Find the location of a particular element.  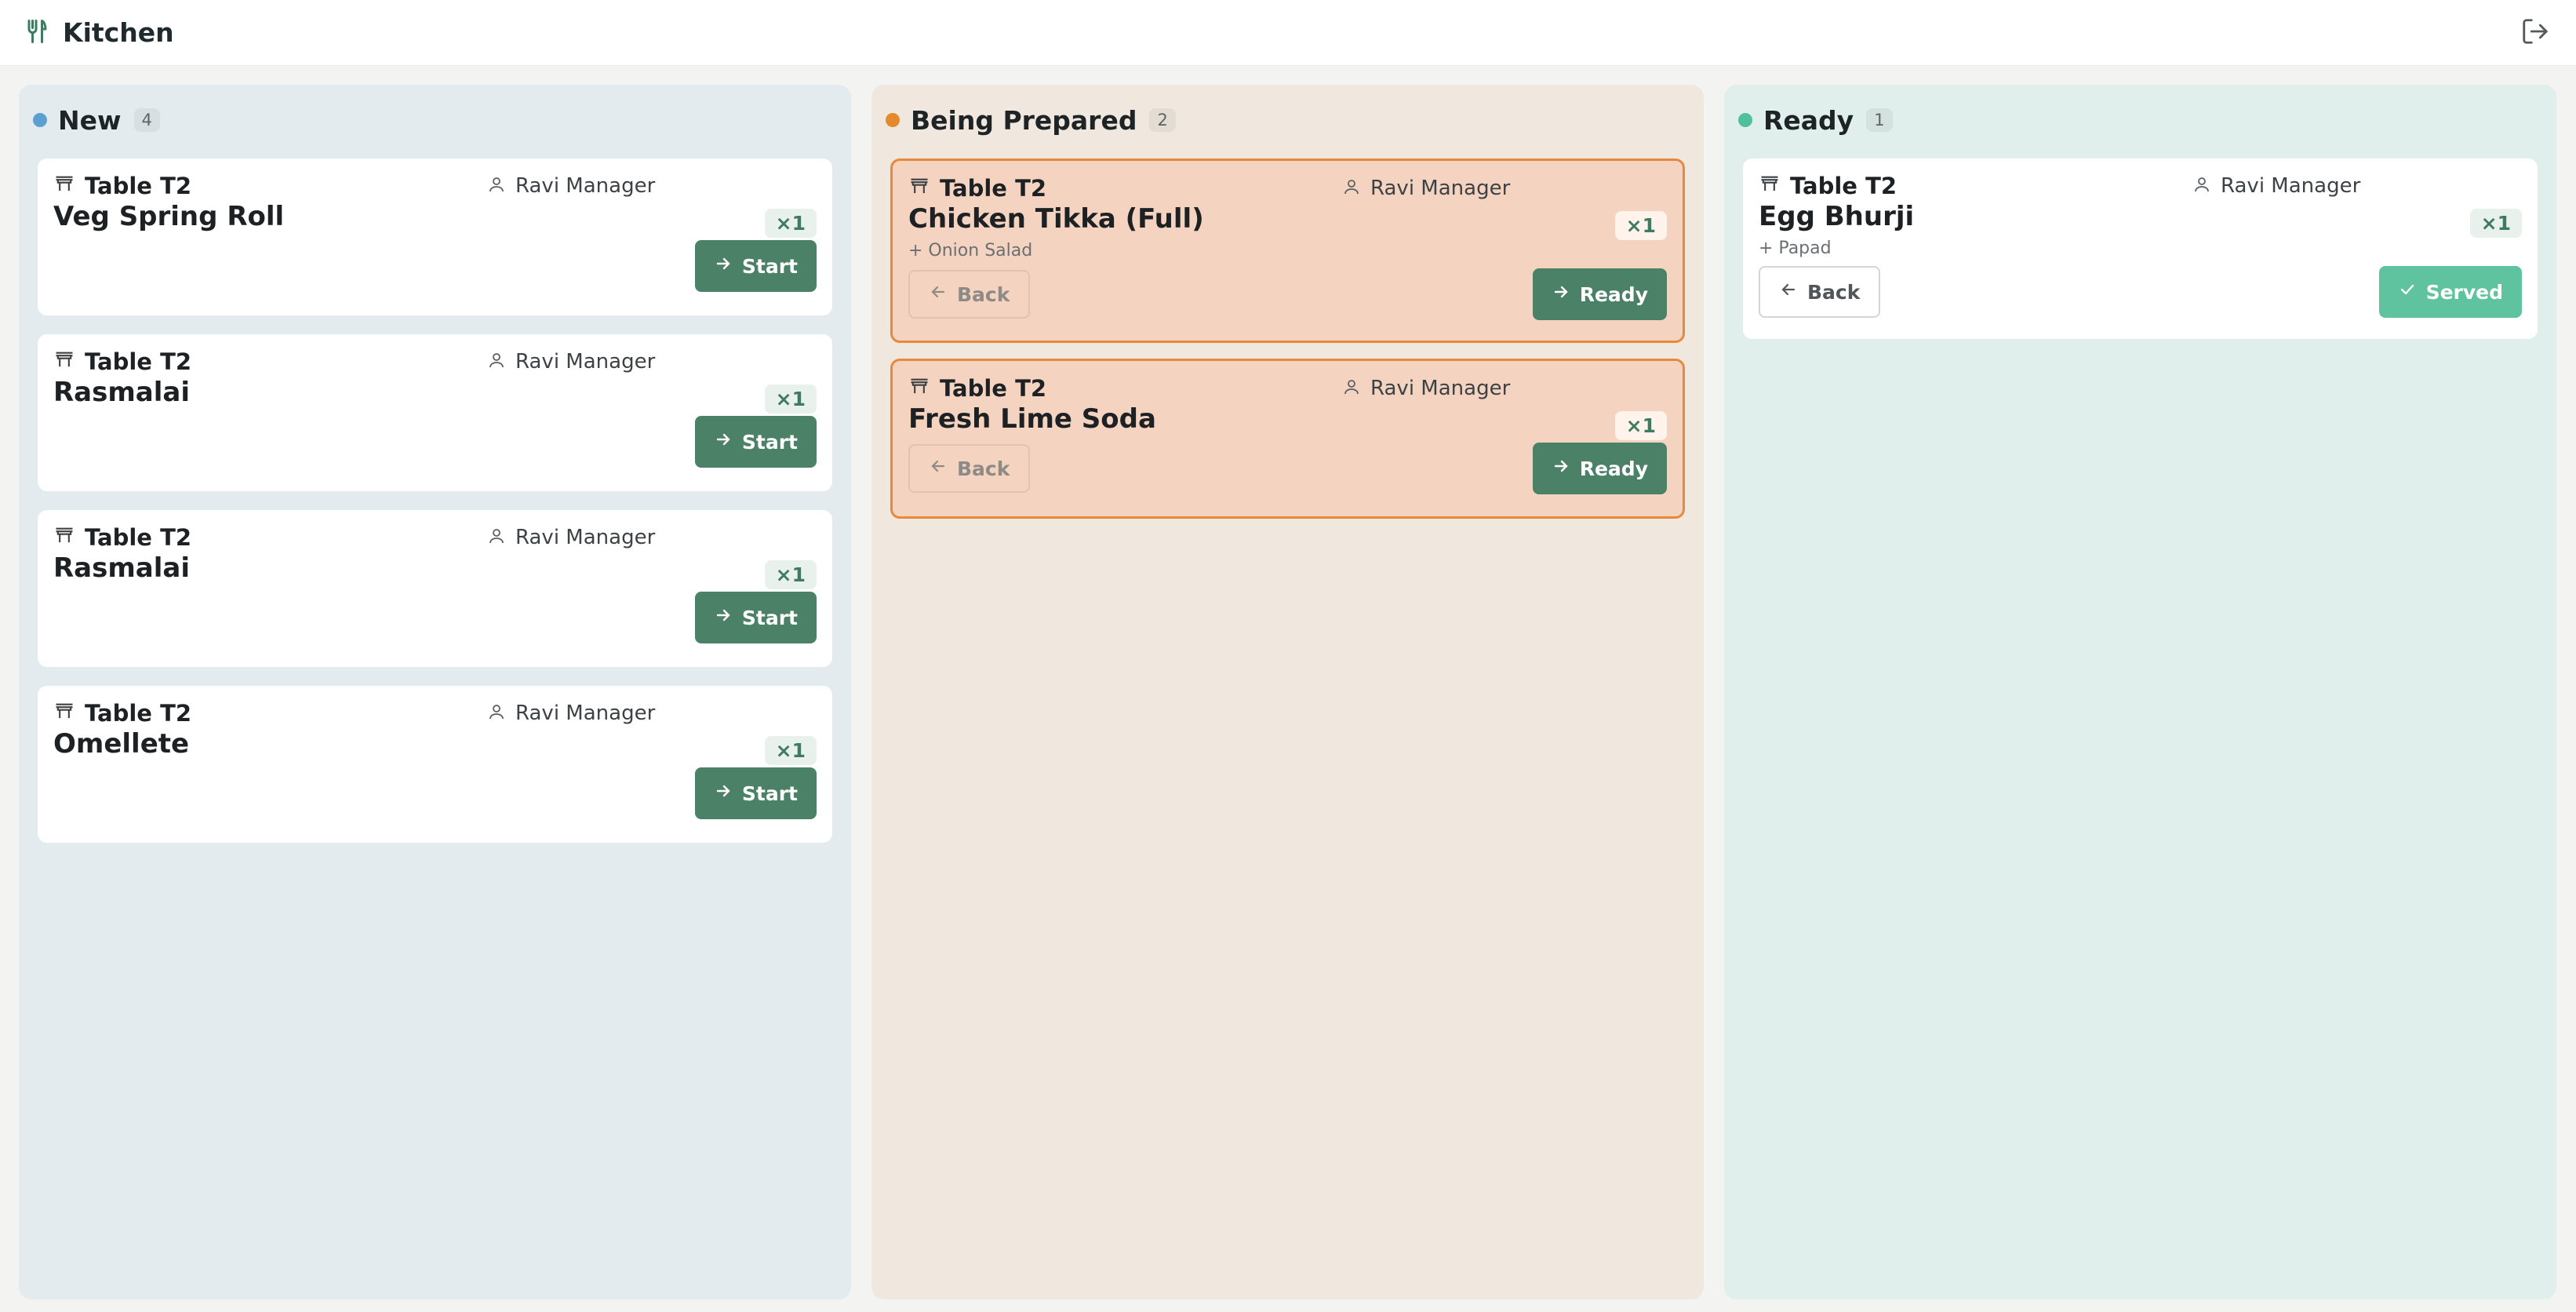

item-name: Veg Spring Roll is located at coordinates (169, 217).